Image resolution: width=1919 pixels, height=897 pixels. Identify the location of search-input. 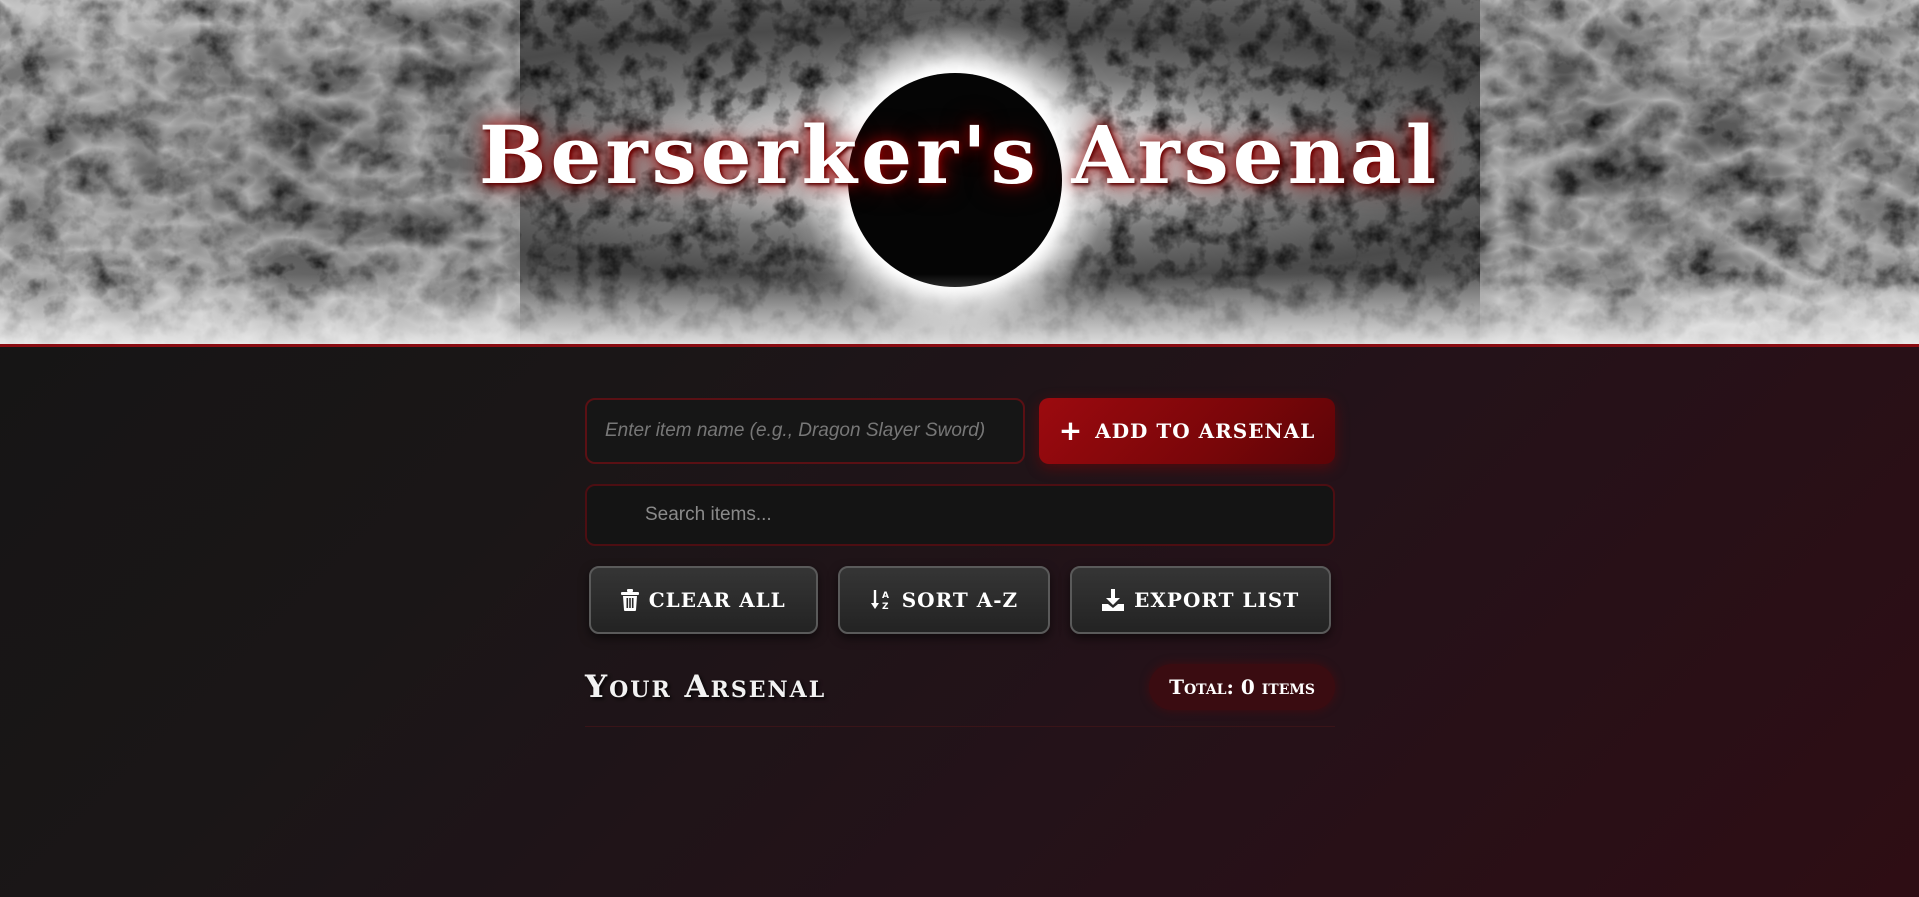
(960, 515).